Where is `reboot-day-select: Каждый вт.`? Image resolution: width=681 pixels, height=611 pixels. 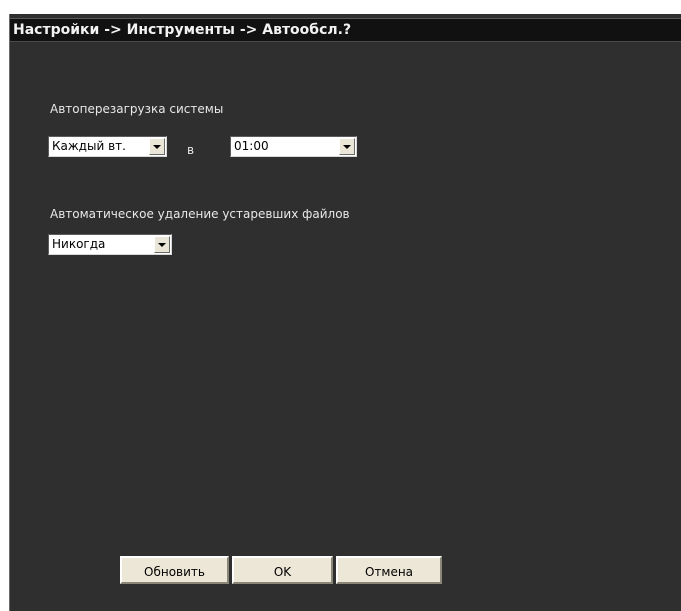 reboot-day-select: Каждый вт. is located at coordinates (107, 146).